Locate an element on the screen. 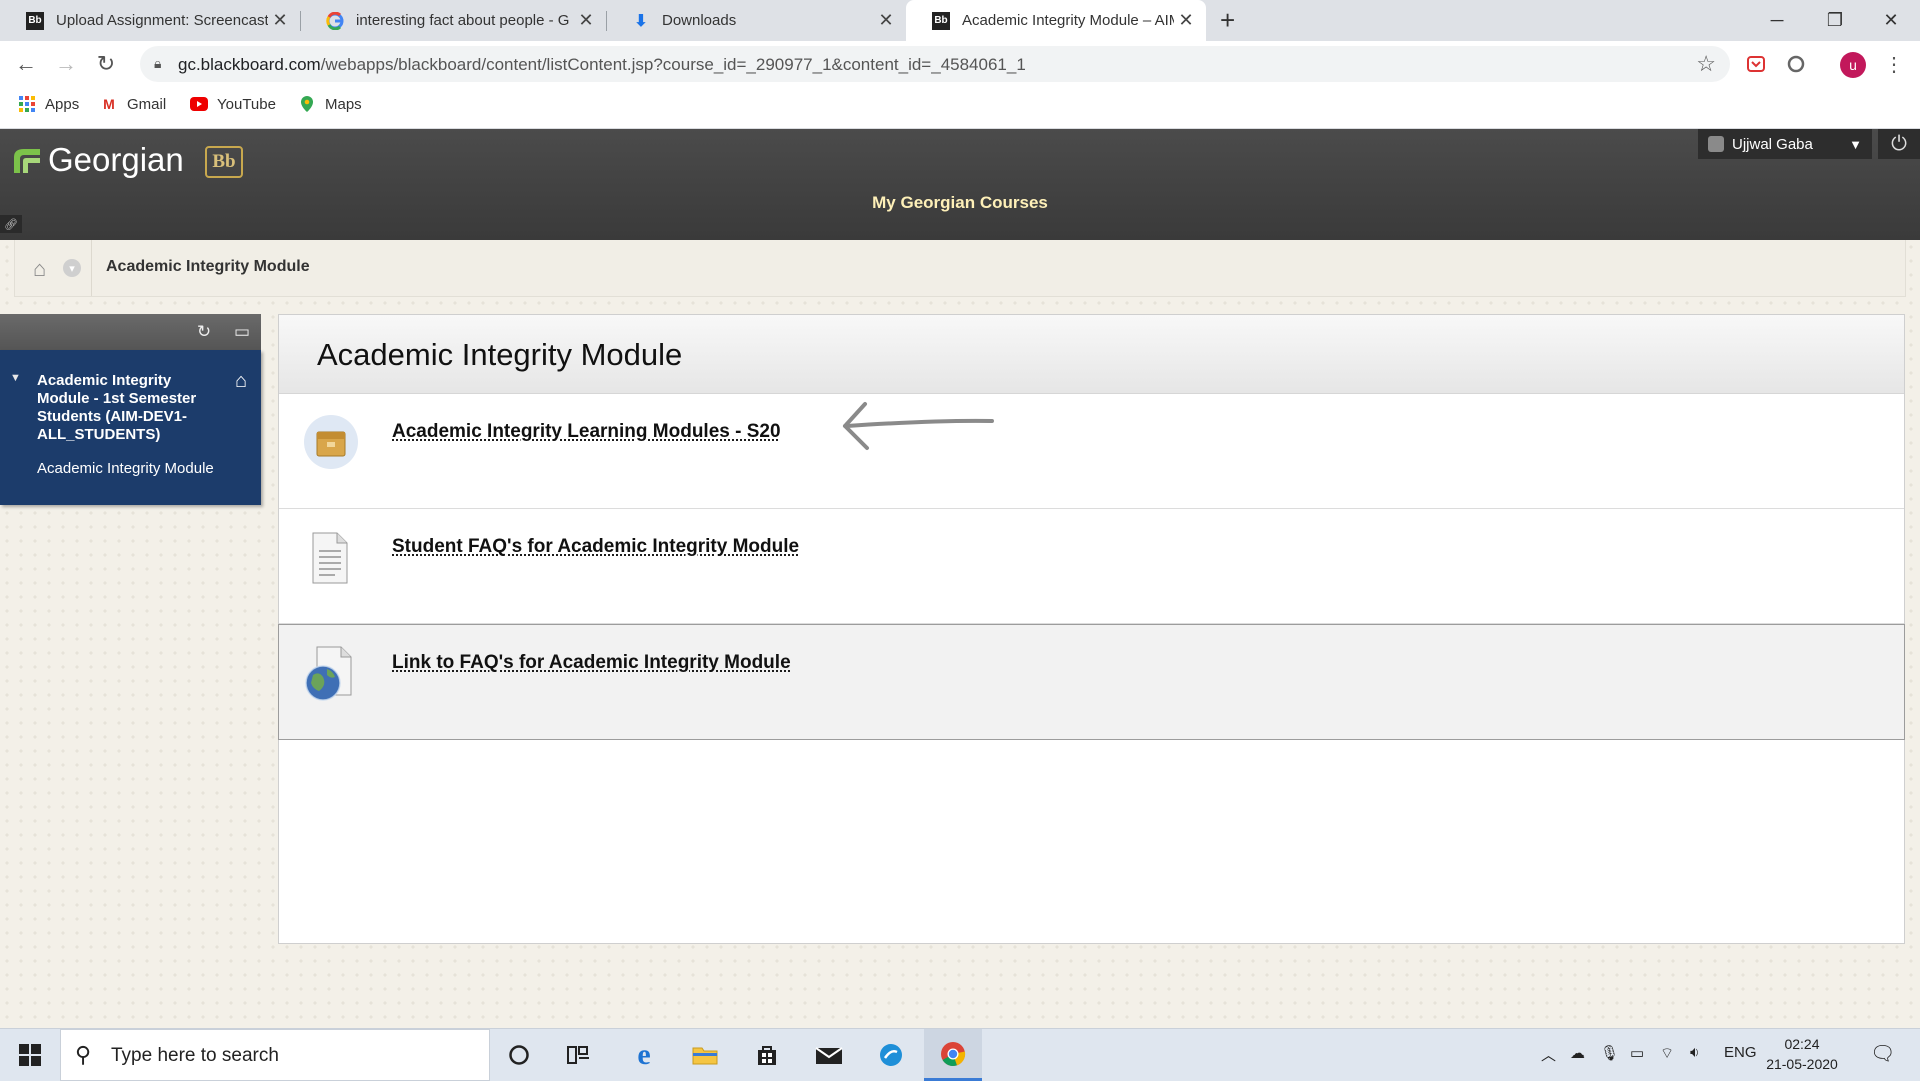 The image size is (1920, 1081). cortana-icon is located at coordinates (519, 1055).